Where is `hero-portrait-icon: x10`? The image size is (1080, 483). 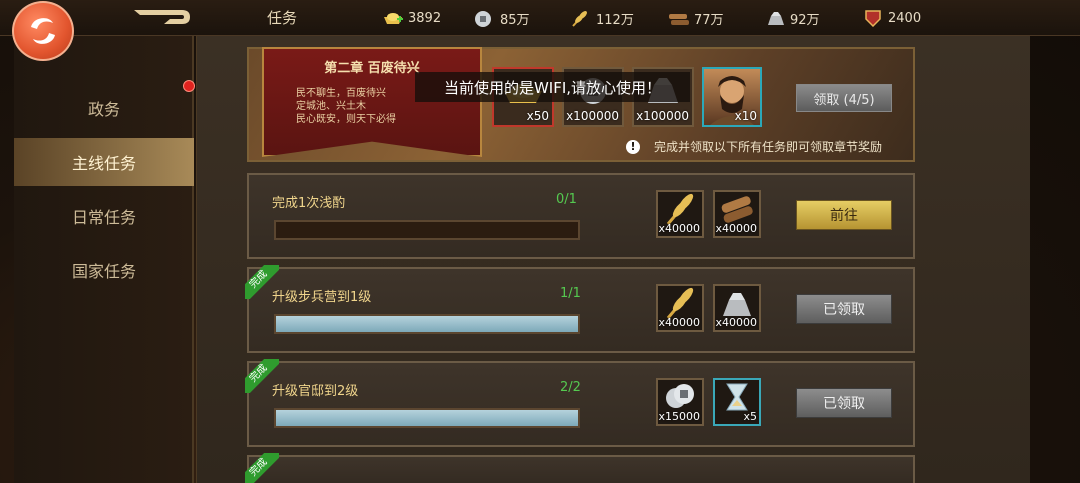 hero-portrait-icon: x10 is located at coordinates (732, 97).